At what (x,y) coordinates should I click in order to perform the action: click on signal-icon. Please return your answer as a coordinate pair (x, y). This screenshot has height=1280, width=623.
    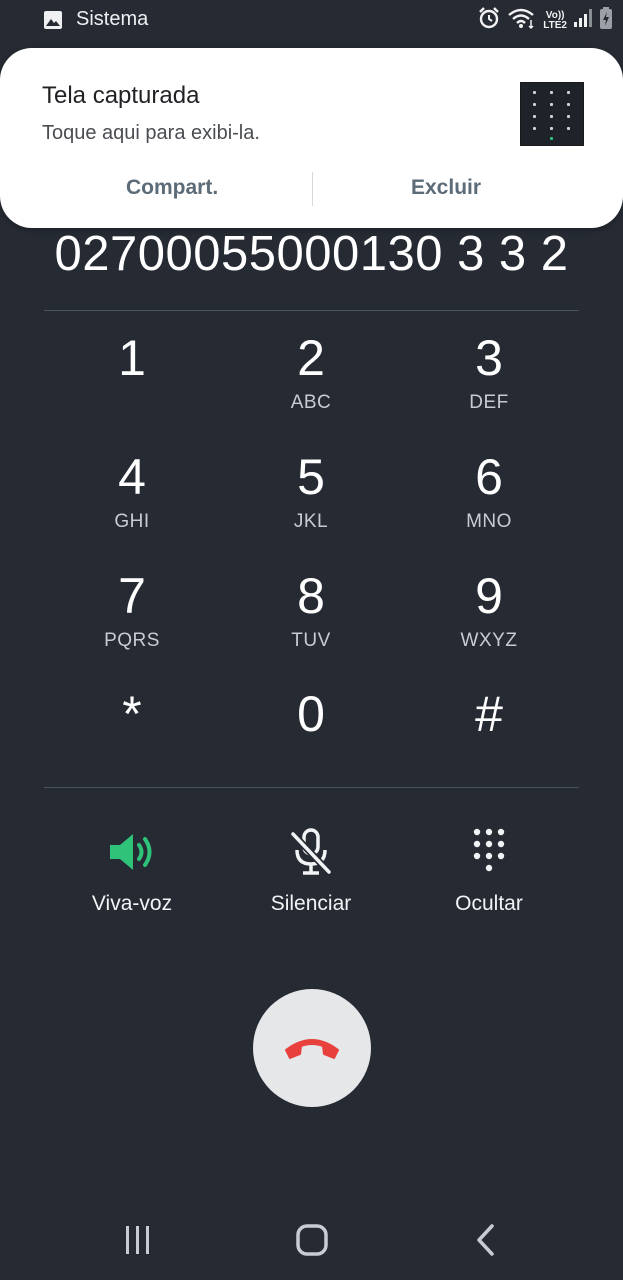
    Looking at the image, I should click on (583, 20).